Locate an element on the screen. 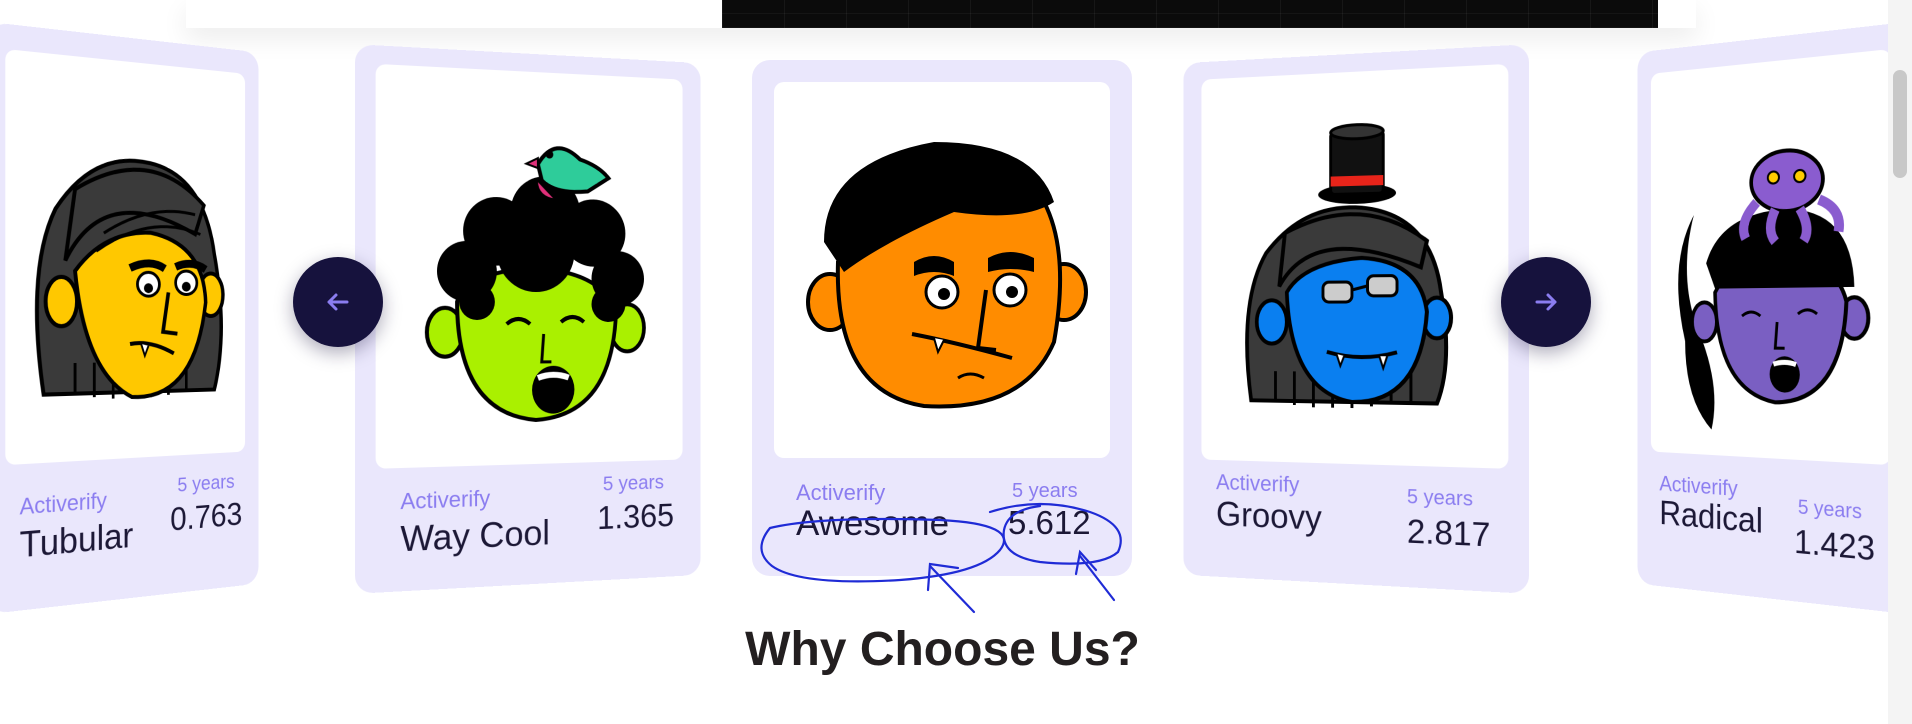 Image resolution: width=1912 pixels, height=724 pixels. nft-card-groovy: Activerify Groovy 5 years 2.817 is located at coordinates (1356, 319).